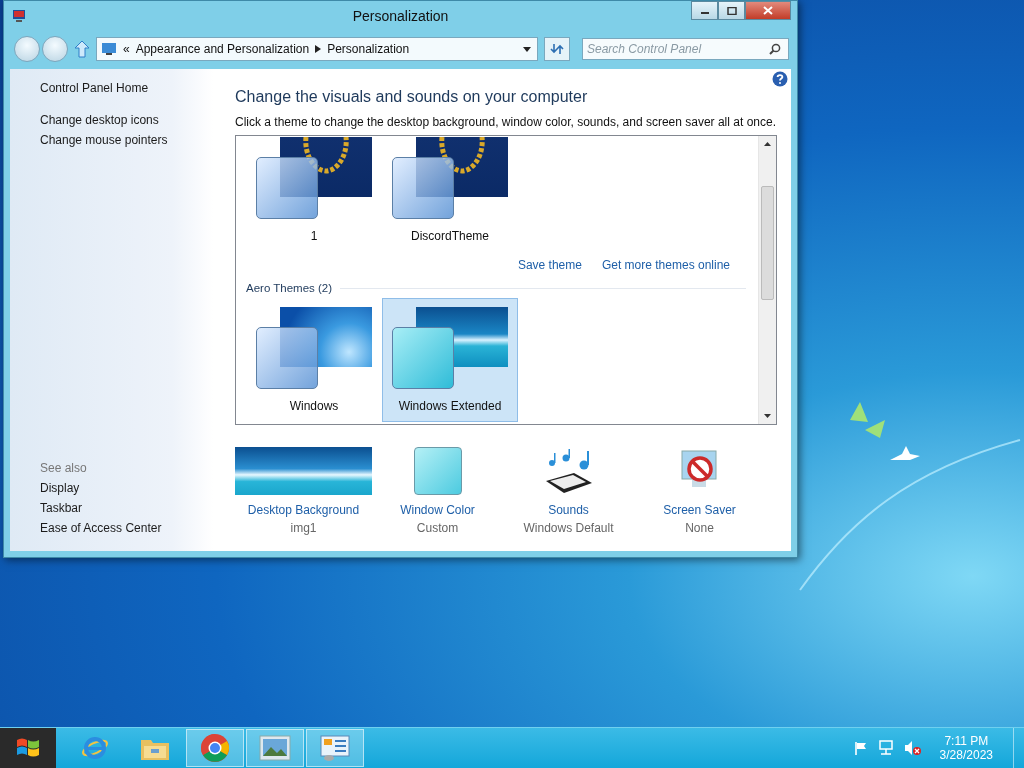  I want to click on landscape-picture-icon, so click(275, 748).